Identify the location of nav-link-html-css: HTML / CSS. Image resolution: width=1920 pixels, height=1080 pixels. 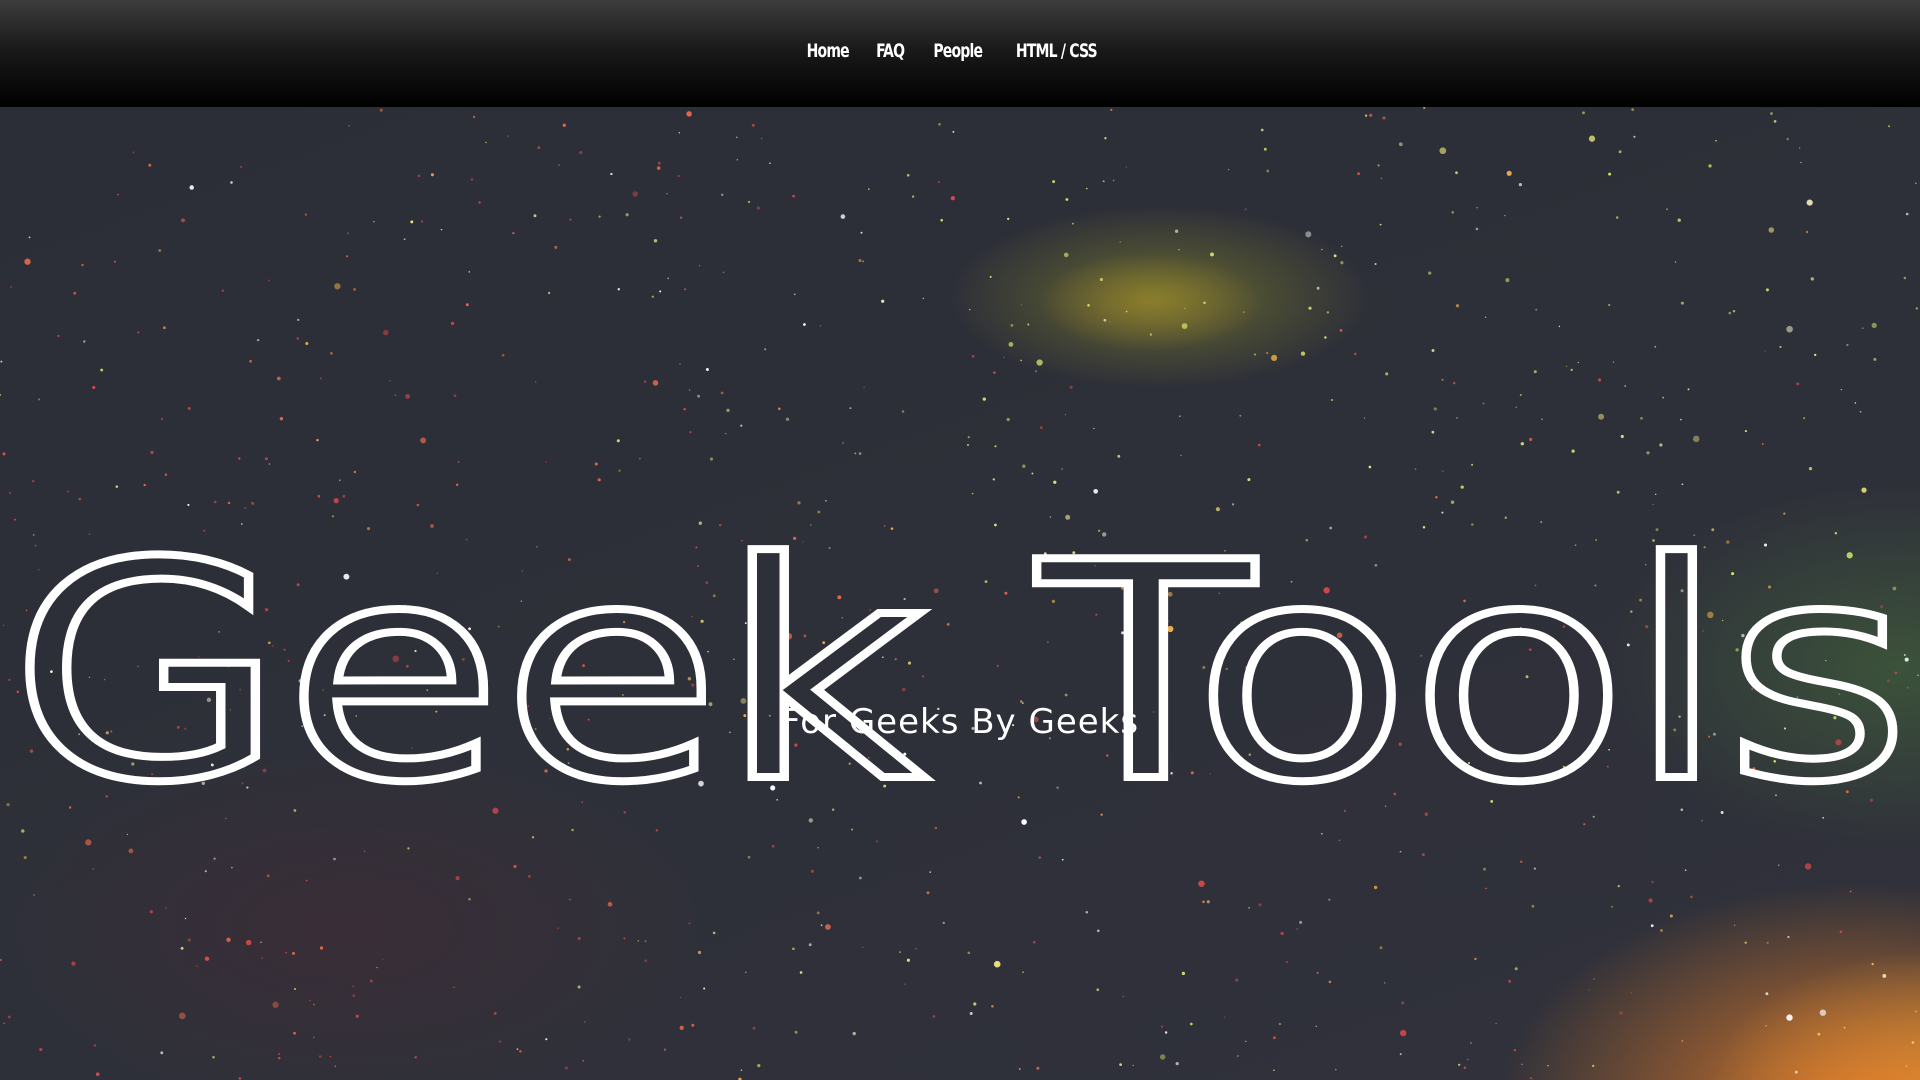
(1057, 51).